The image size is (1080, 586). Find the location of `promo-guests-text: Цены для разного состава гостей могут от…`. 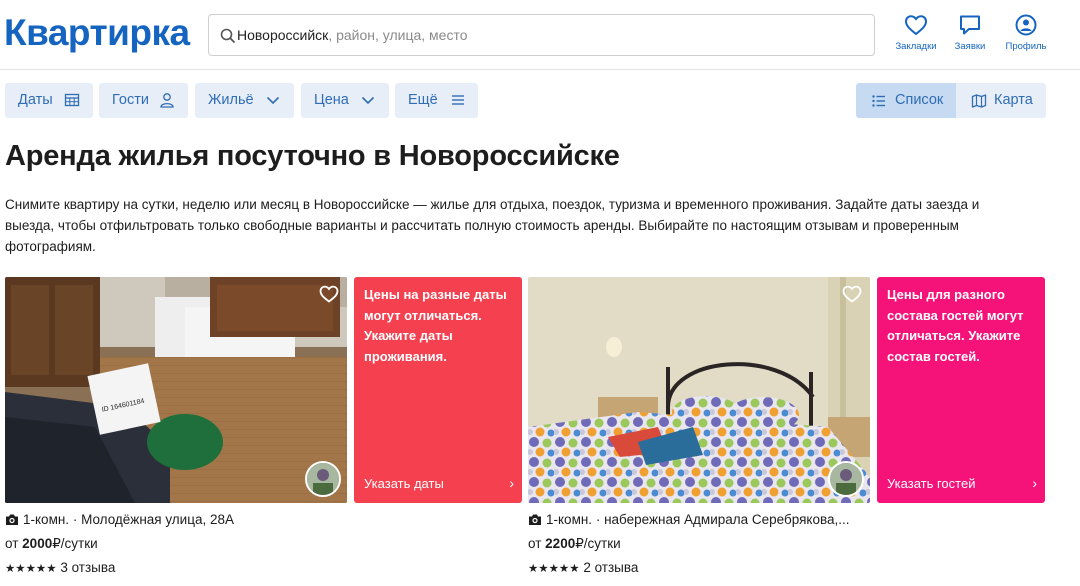

promo-guests-text: Цены для разного состава гостей могут от… is located at coordinates (955, 325).